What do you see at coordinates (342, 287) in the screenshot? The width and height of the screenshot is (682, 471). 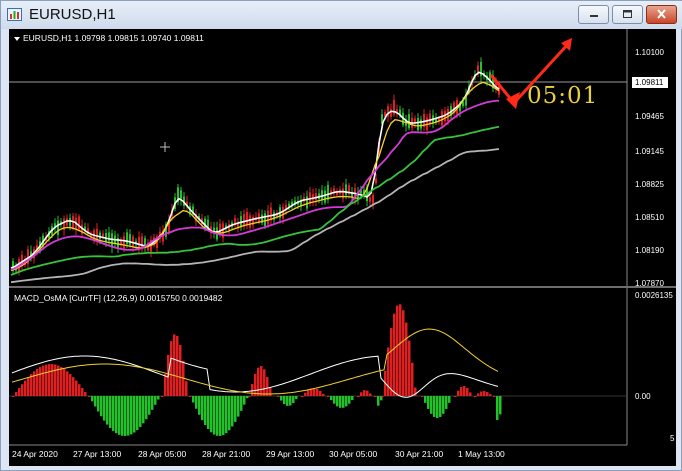 I see `subwindow-divider` at bounding box center [342, 287].